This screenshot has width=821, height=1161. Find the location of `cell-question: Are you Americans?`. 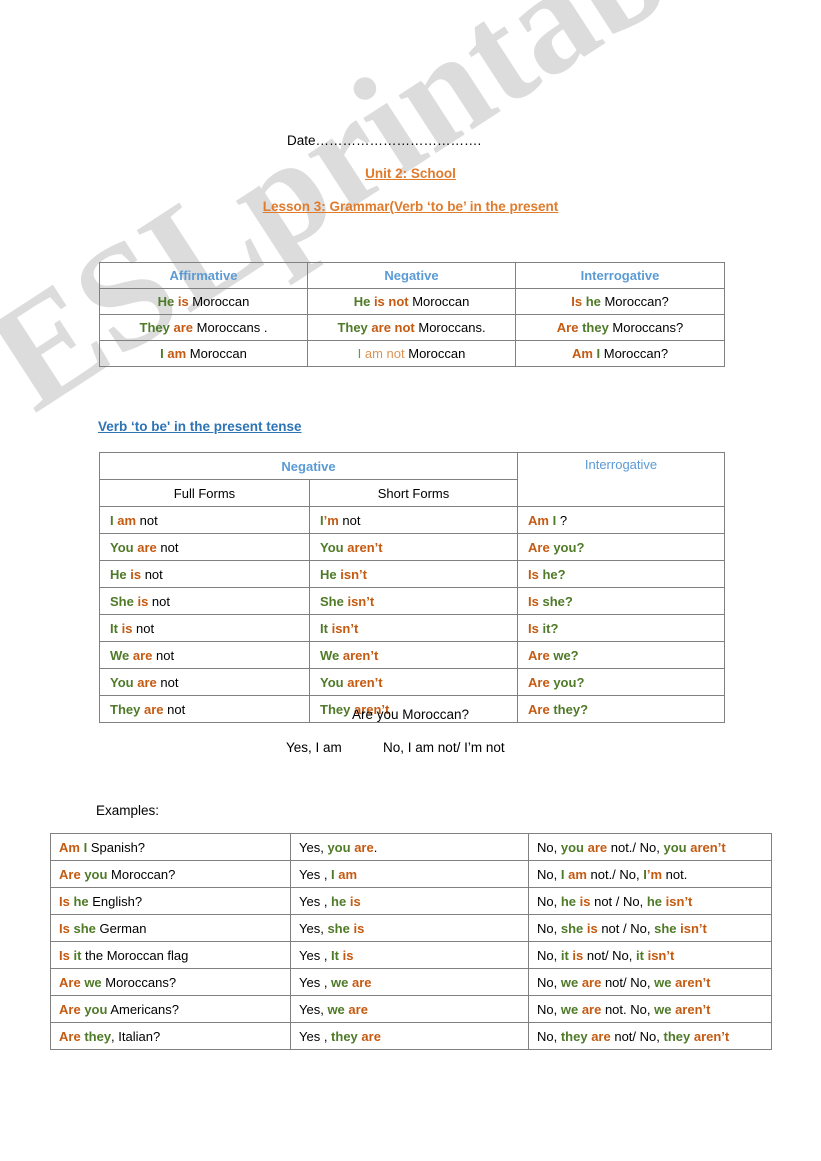

cell-question: Are you Americans? is located at coordinates (170, 1009).